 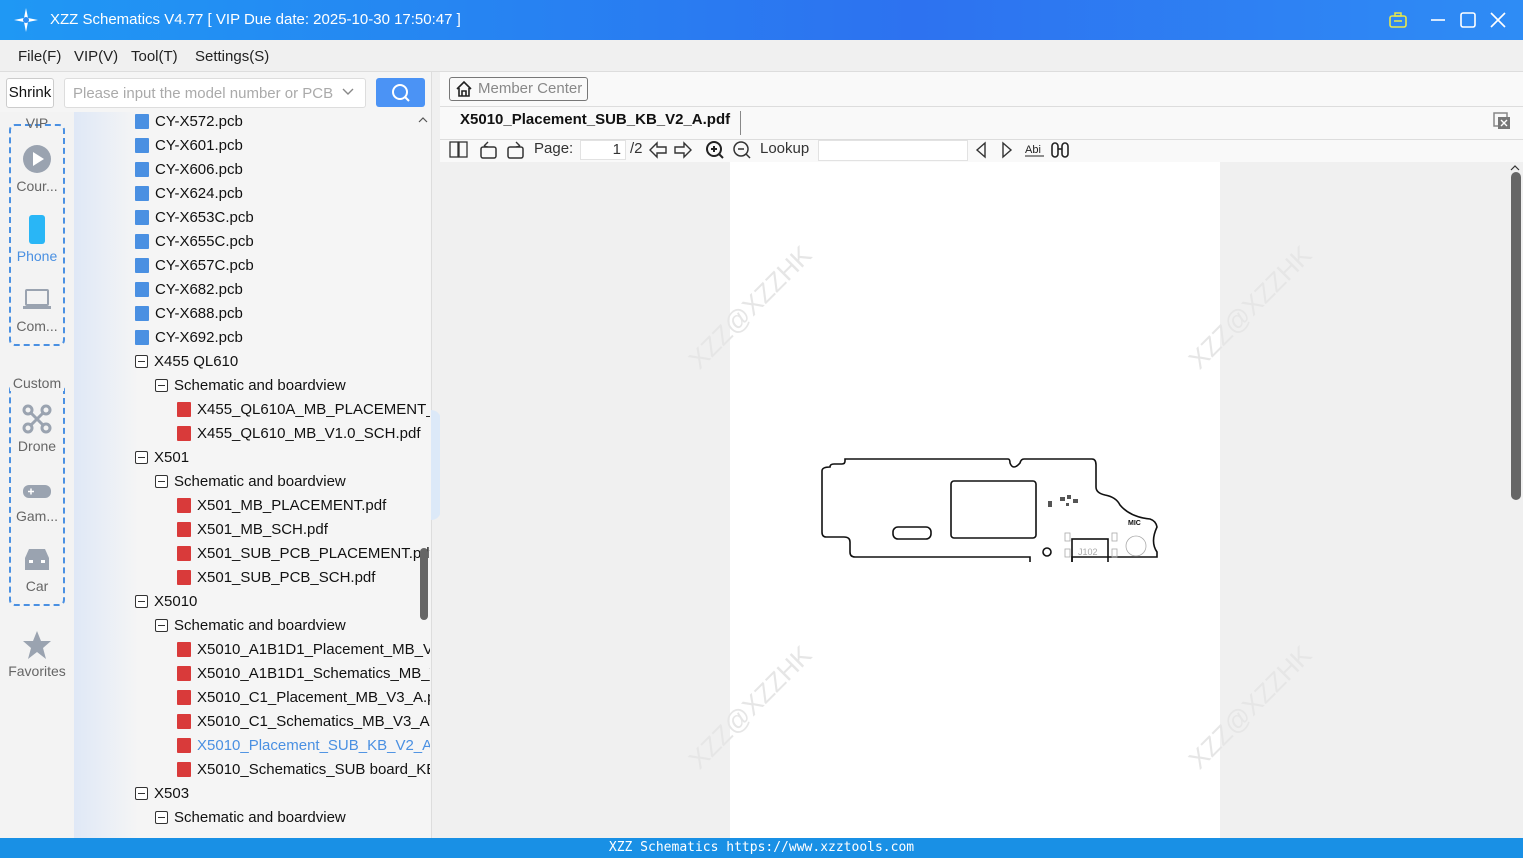 I want to click on member-center-label: Member Center, so click(x=530, y=88).